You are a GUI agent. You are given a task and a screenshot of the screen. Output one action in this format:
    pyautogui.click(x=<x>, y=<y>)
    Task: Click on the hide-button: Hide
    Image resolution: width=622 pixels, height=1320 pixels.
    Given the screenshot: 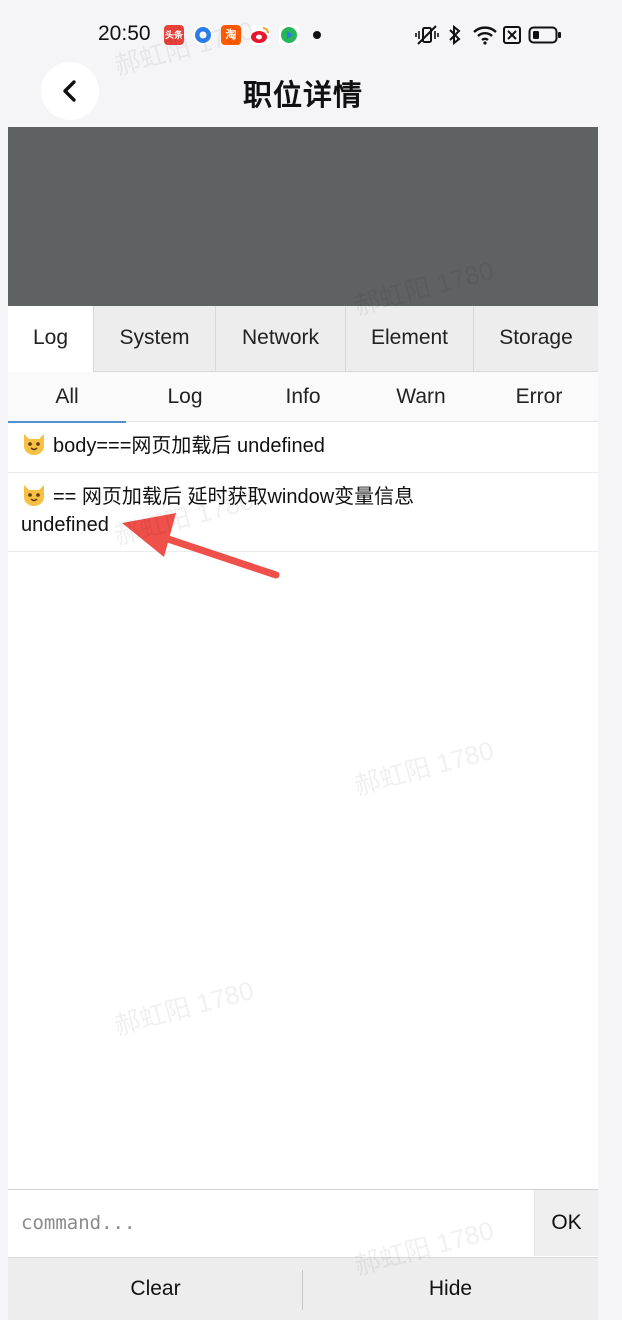 What is the action you would take?
    pyautogui.click(x=450, y=1289)
    